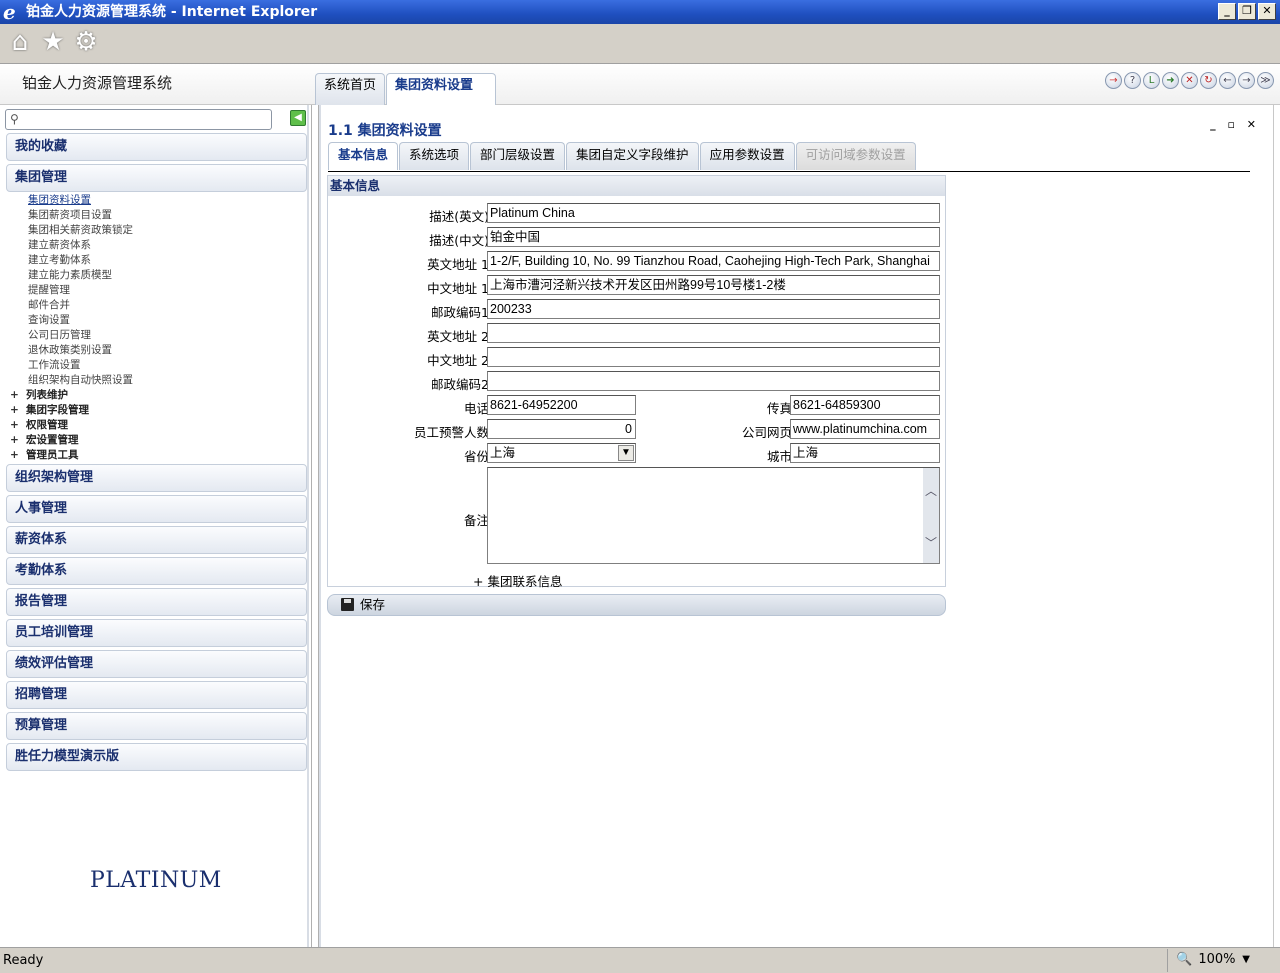 The width and height of the screenshot is (1280, 973). I want to click on warn-count-input: 0, so click(561, 429).